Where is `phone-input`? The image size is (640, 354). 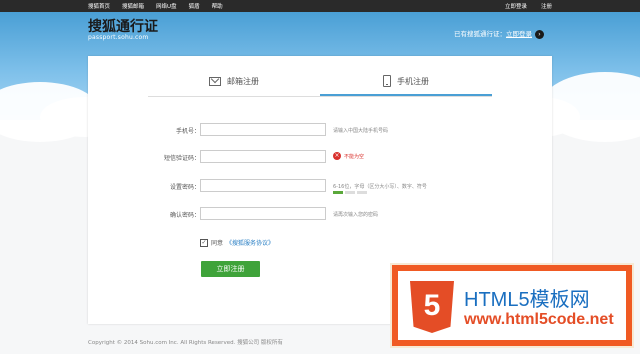
phone-input is located at coordinates (263, 129).